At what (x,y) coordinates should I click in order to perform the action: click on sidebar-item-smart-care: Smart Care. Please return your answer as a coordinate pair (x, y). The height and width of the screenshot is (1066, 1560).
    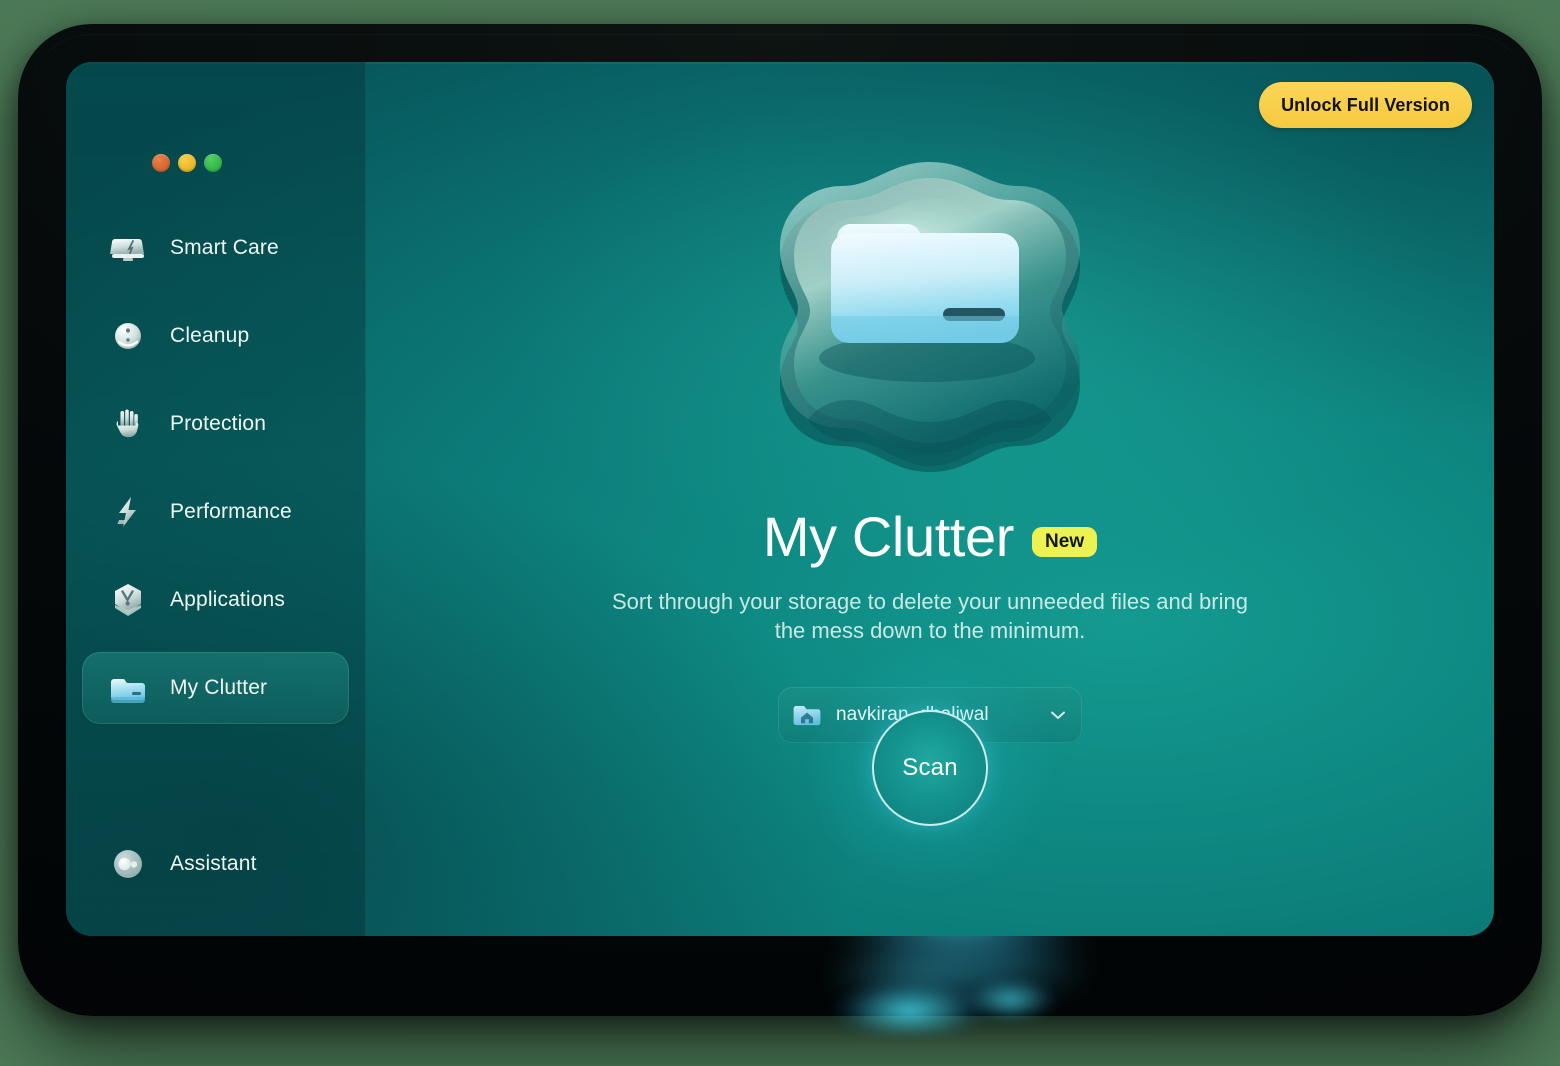
    Looking at the image, I should click on (215, 248).